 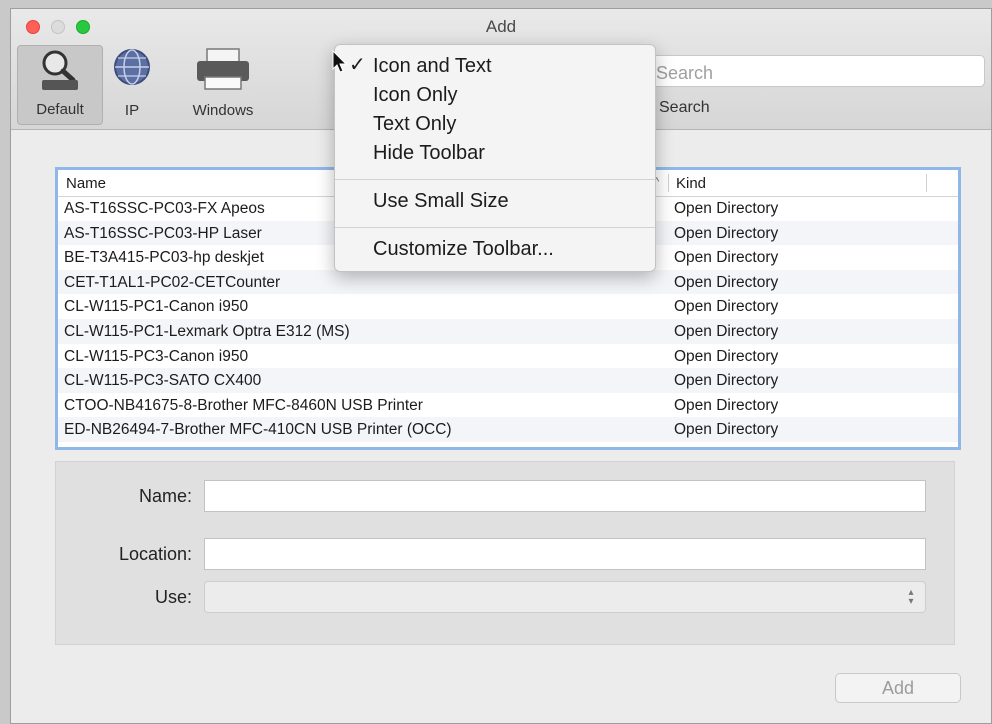 What do you see at coordinates (132, 110) in the screenshot?
I see `toolbar-ip-label: IP` at bounding box center [132, 110].